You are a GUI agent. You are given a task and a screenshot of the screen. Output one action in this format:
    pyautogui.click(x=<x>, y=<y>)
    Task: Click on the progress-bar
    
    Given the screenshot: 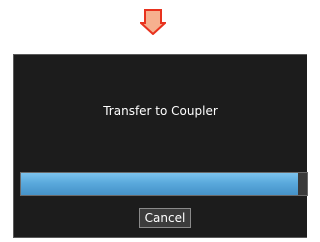 What is the action you would take?
    pyautogui.click(x=164, y=184)
    